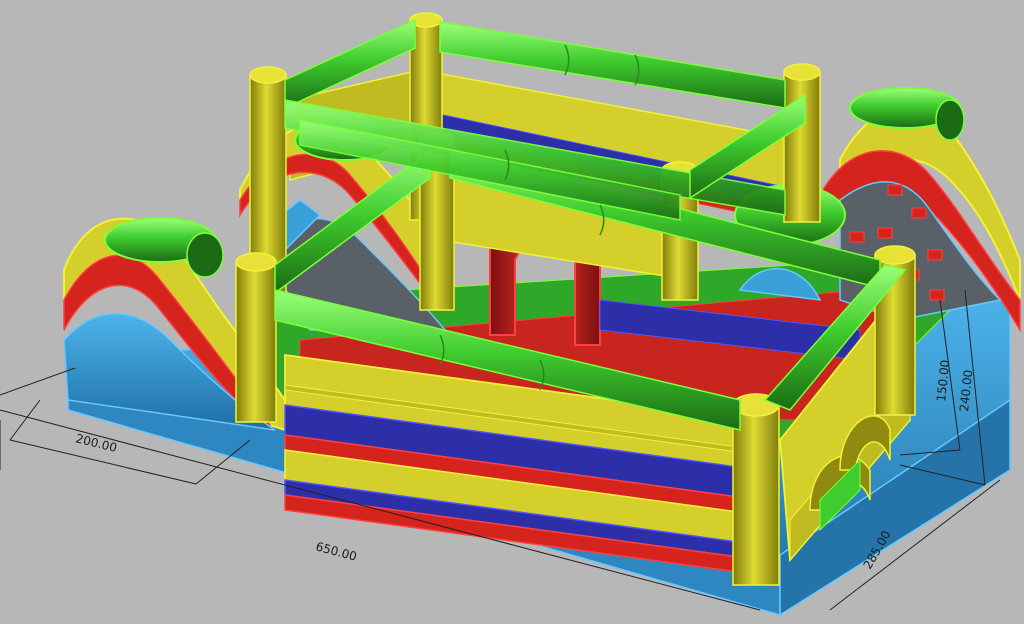 This screenshot has height=624, width=1024. Describe the element at coordinates (256, 337) in the screenshot. I see `post-front-left` at that location.